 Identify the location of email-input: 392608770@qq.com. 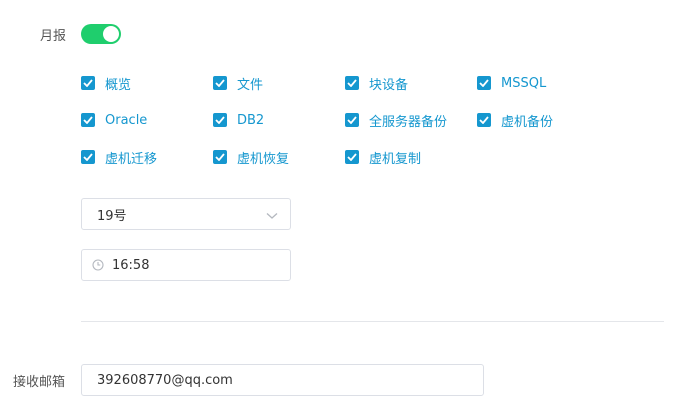
(282, 380).